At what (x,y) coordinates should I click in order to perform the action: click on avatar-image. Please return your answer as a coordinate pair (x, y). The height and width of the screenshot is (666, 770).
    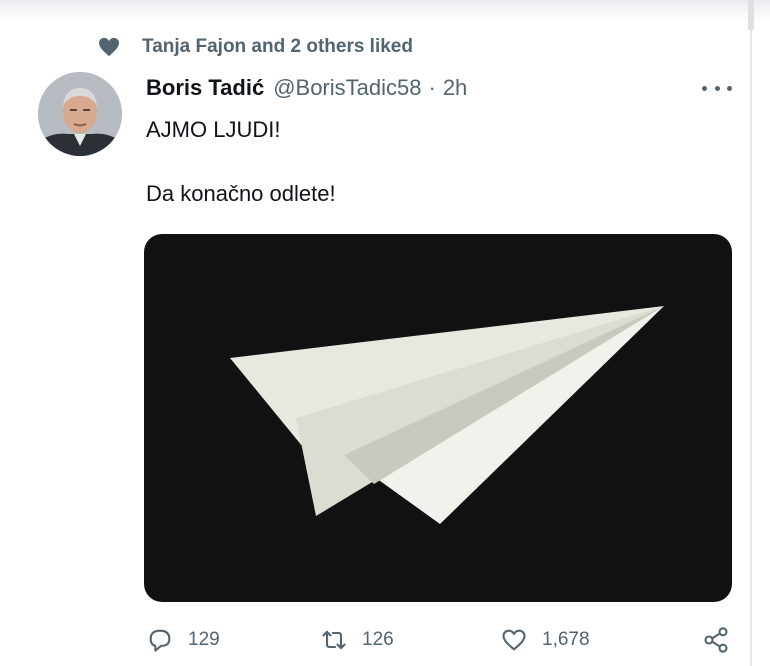
    Looking at the image, I should click on (80, 114).